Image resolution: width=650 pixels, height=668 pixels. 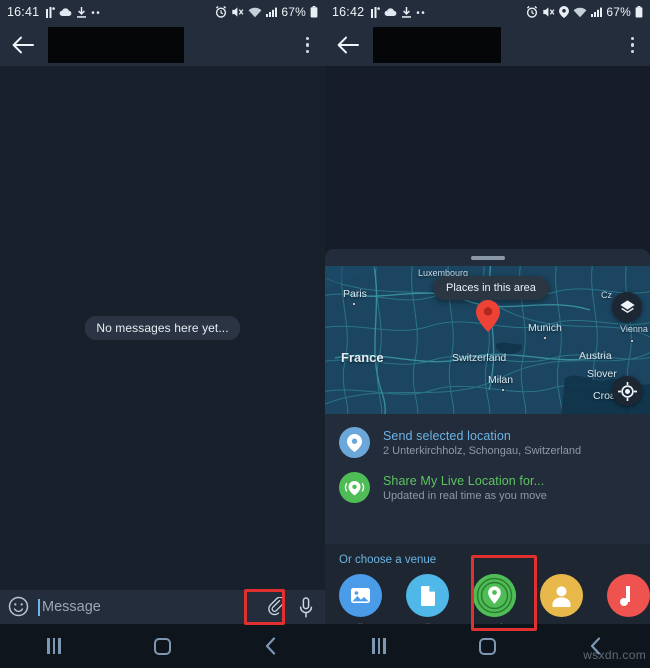 What do you see at coordinates (545, 328) in the screenshot?
I see `map-label-munich: Munich` at bounding box center [545, 328].